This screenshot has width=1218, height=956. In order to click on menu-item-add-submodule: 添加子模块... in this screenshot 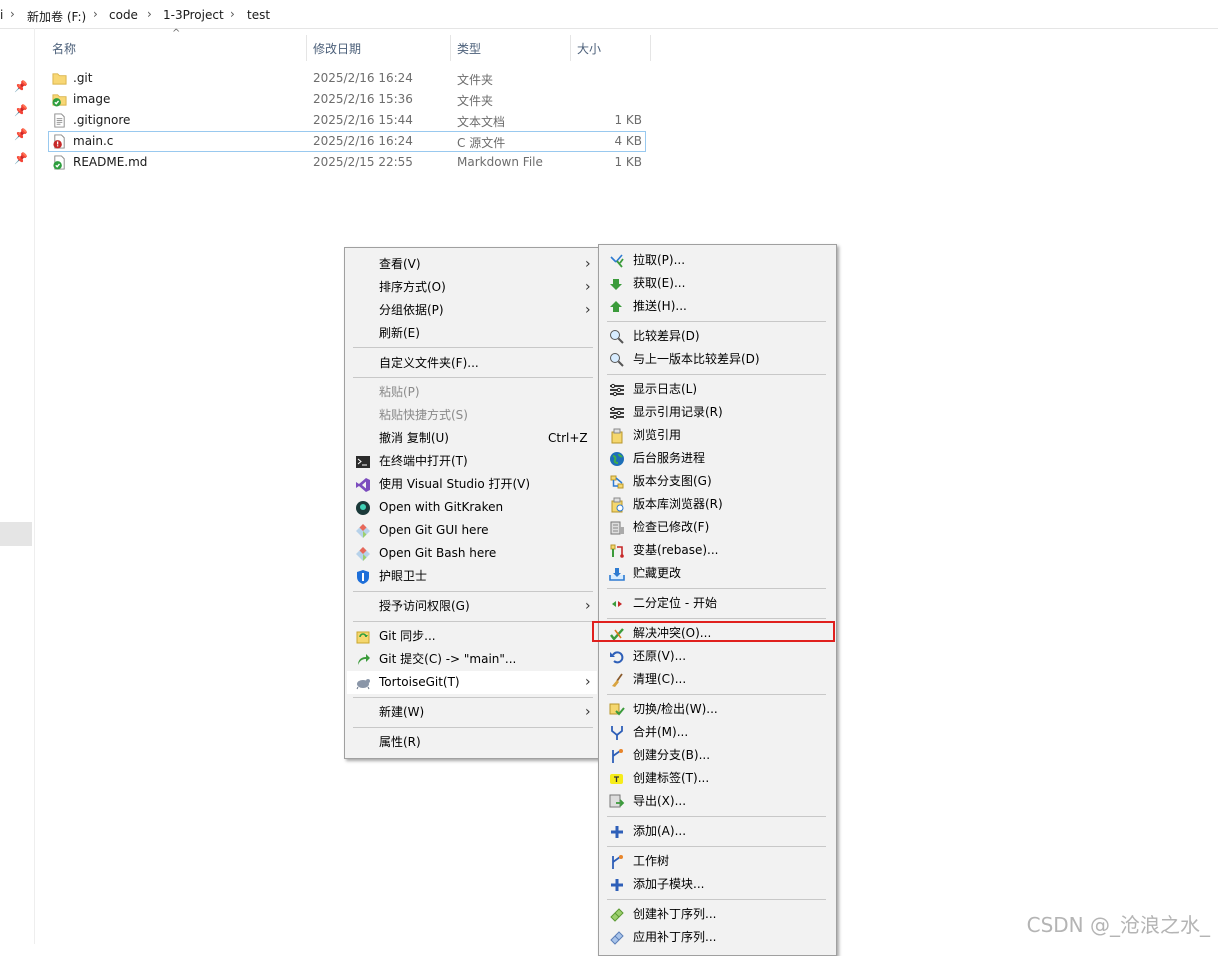, I will do `click(717, 884)`.